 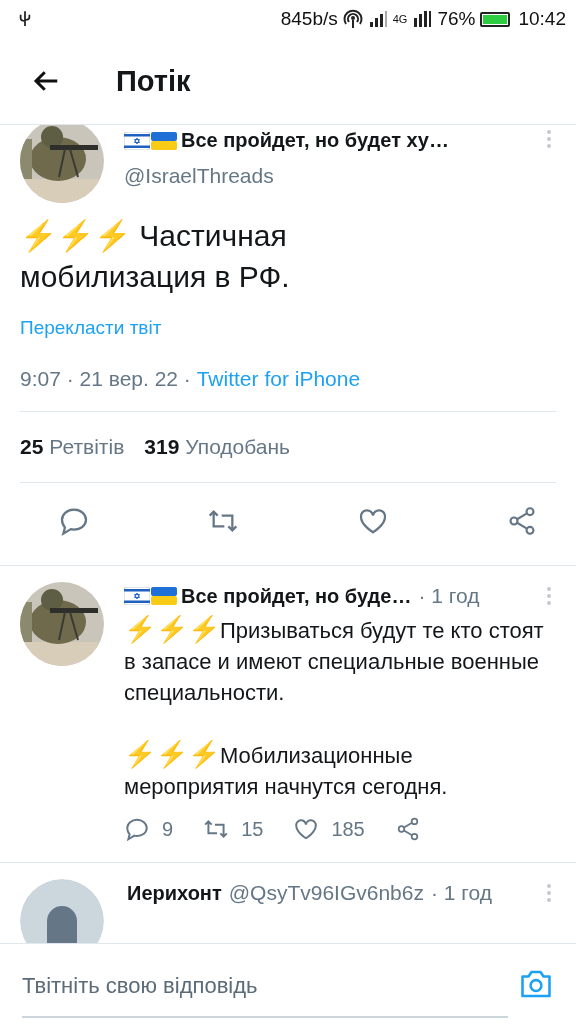 I want to click on retweet-count: 15, so click(x=252, y=829).